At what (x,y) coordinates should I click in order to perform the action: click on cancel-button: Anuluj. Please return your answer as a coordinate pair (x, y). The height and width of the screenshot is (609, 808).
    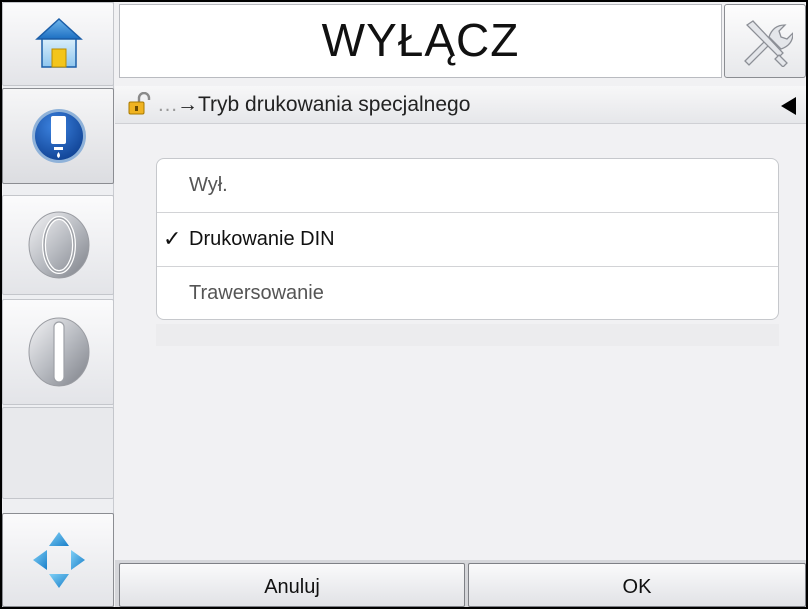
    Looking at the image, I should click on (292, 585).